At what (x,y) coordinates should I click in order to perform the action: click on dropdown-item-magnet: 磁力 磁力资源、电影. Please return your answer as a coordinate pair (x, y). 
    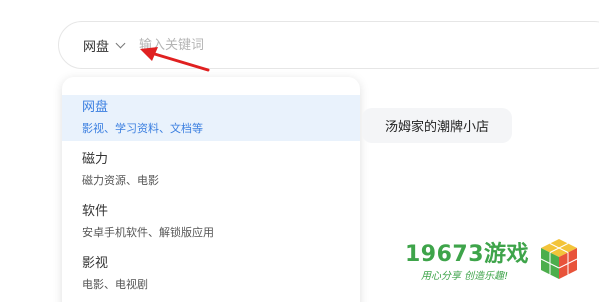
    Looking at the image, I should click on (211, 170).